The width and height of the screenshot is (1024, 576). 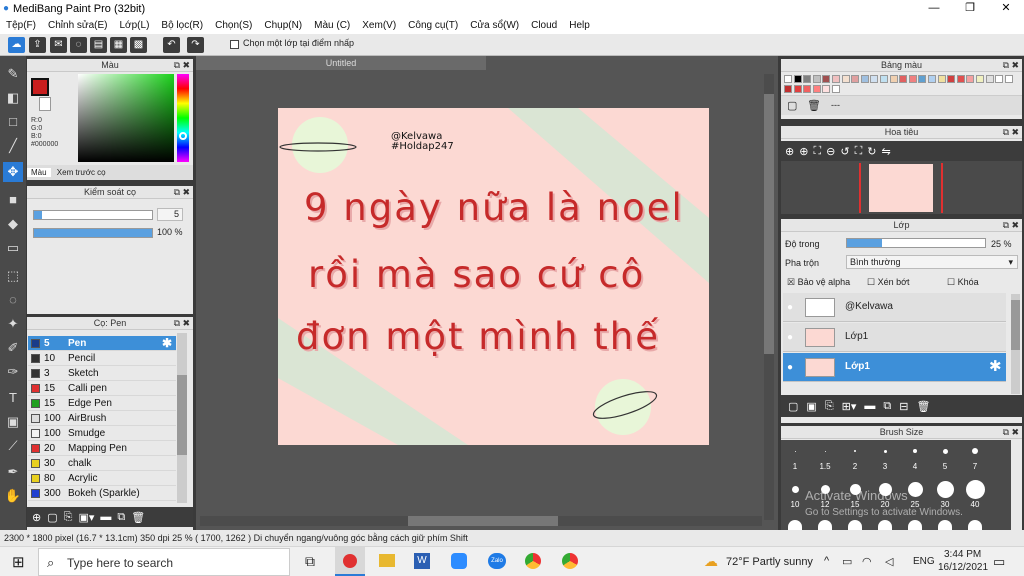 What do you see at coordinates (138, 517) in the screenshot?
I see `brush-delete-icon: 🗑` at bounding box center [138, 517].